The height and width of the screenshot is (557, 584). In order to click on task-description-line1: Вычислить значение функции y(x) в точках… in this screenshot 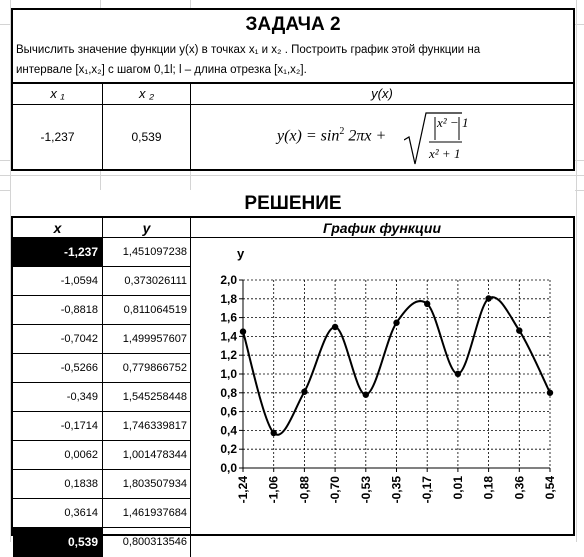, I will do `click(248, 50)`.